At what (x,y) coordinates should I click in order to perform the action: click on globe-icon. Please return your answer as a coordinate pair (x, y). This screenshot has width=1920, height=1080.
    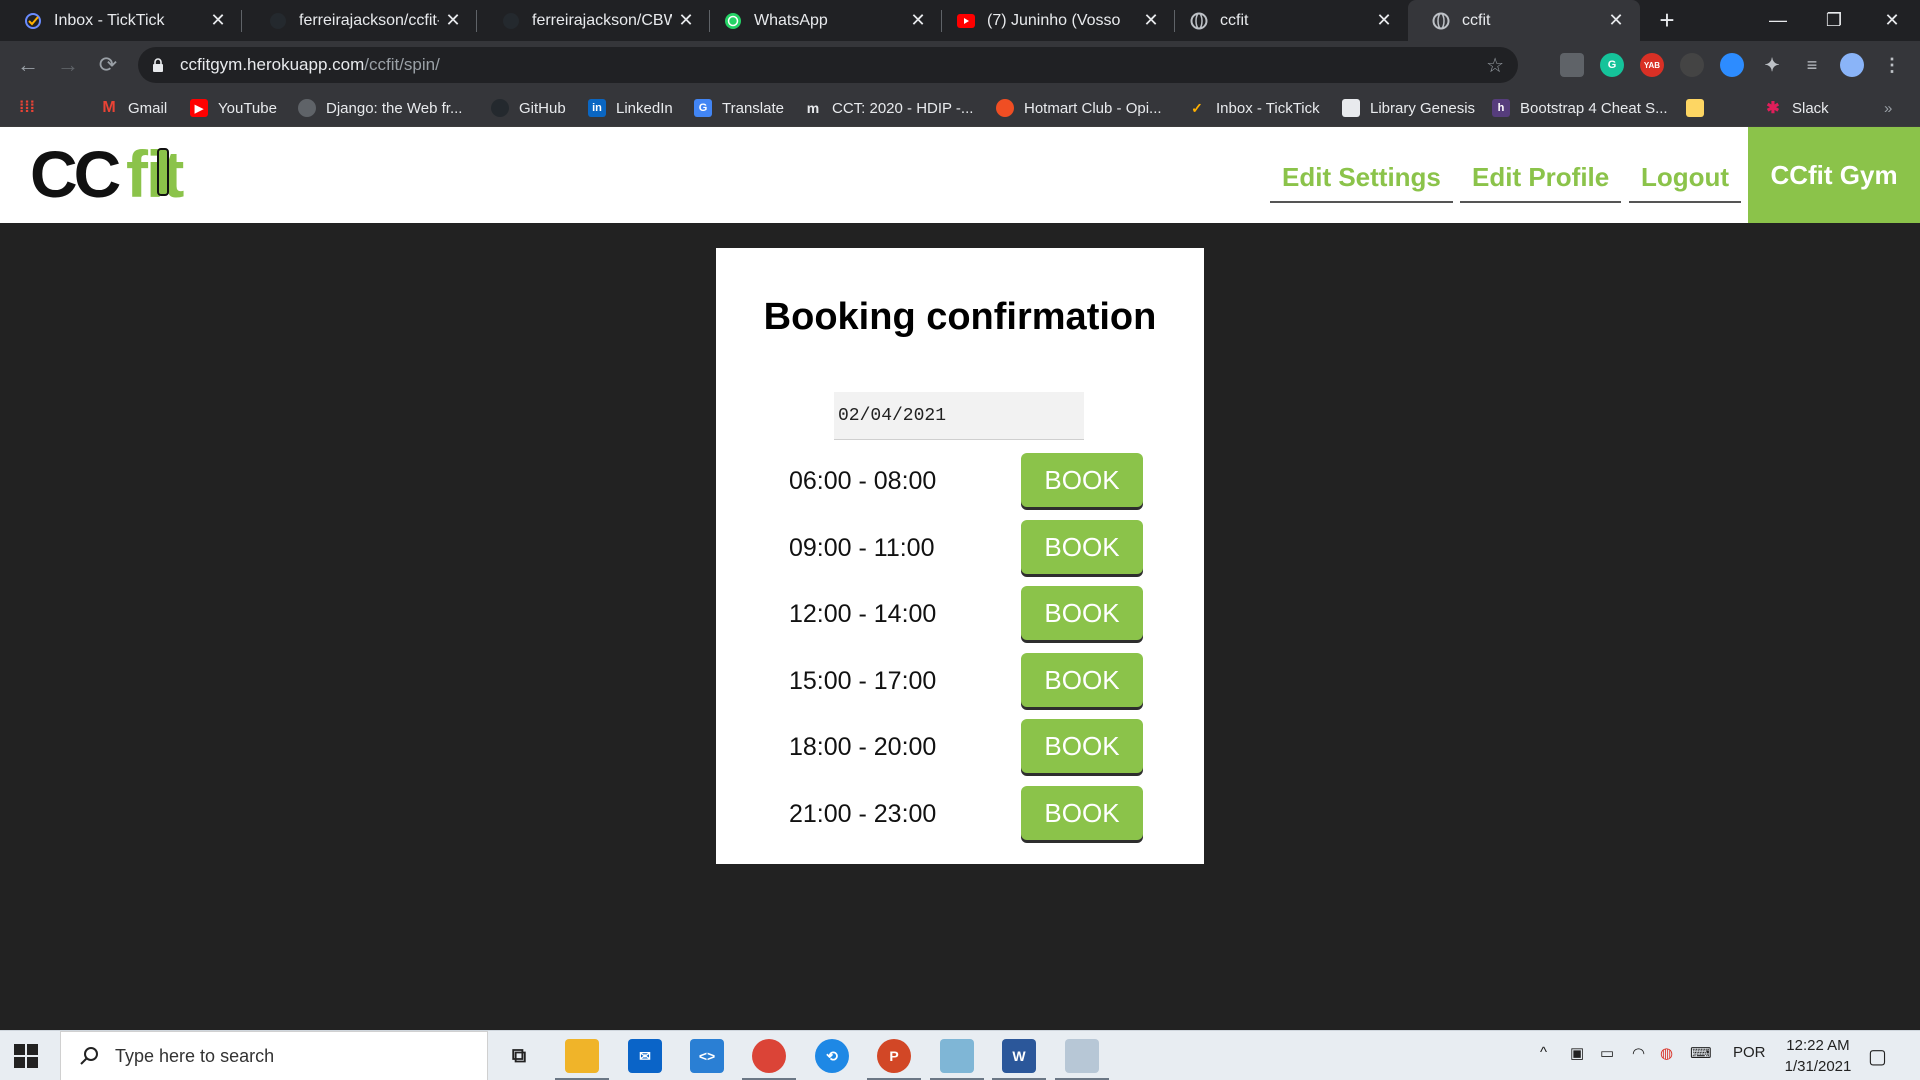
    Looking at the image, I should click on (307, 108).